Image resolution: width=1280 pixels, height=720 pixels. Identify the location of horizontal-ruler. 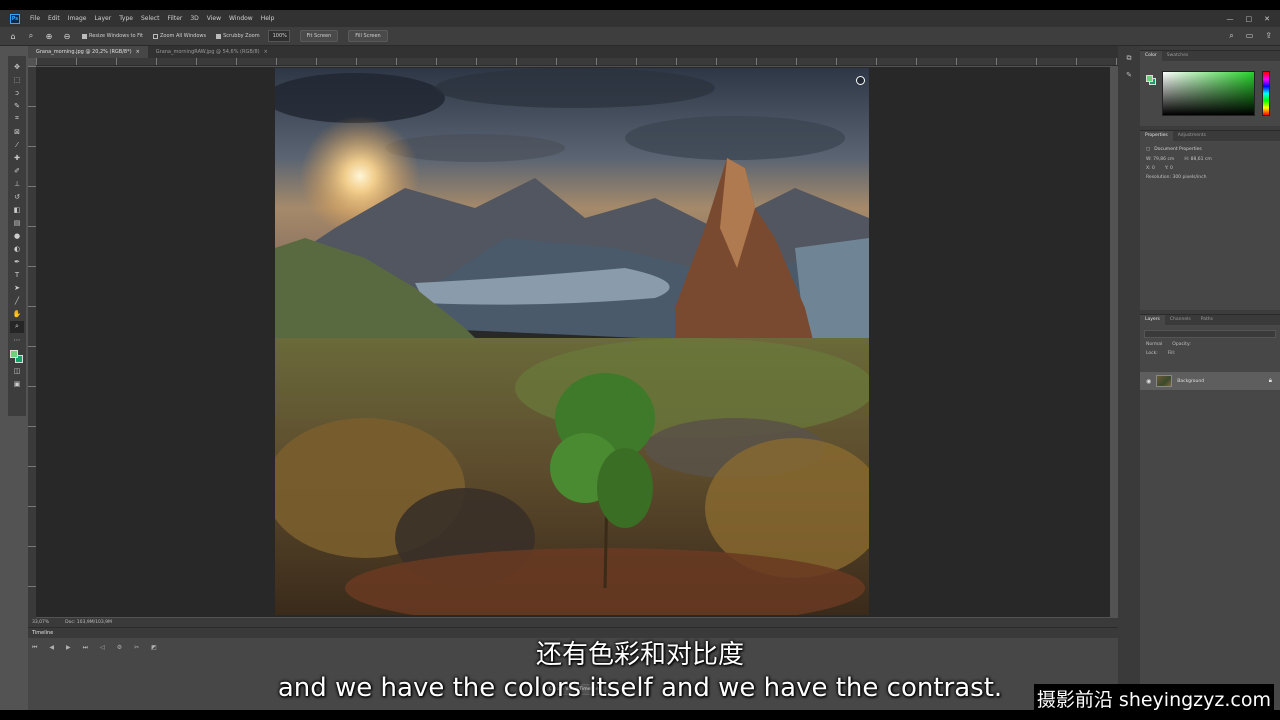
(577, 62).